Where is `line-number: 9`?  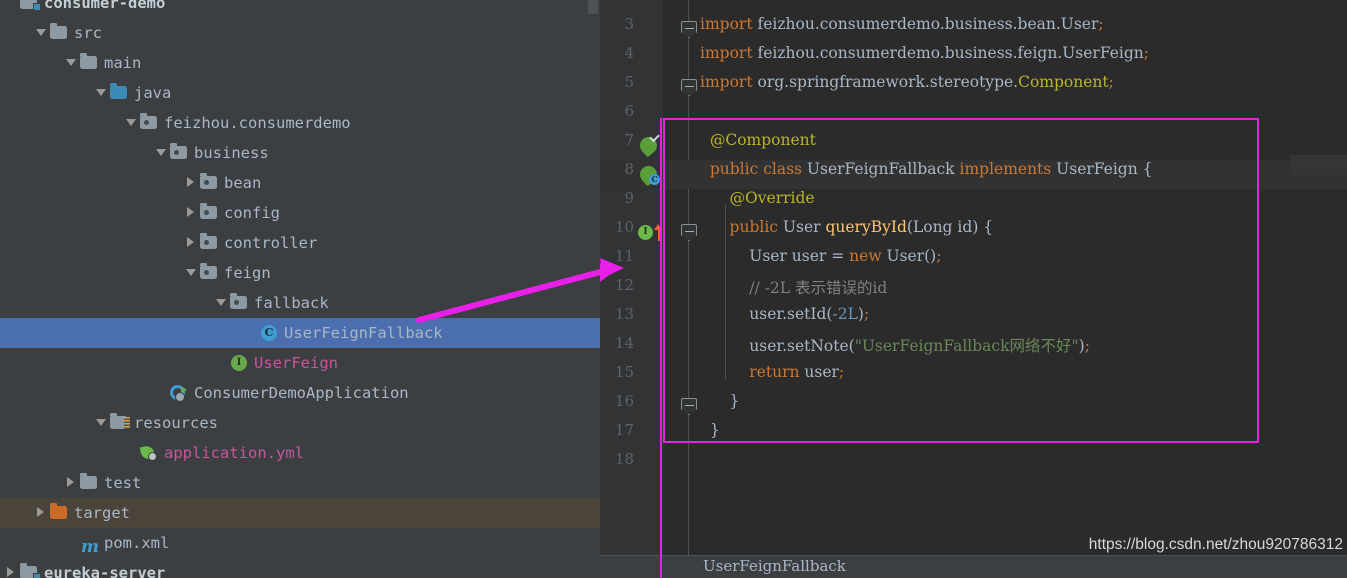
line-number: 9 is located at coordinates (629, 198).